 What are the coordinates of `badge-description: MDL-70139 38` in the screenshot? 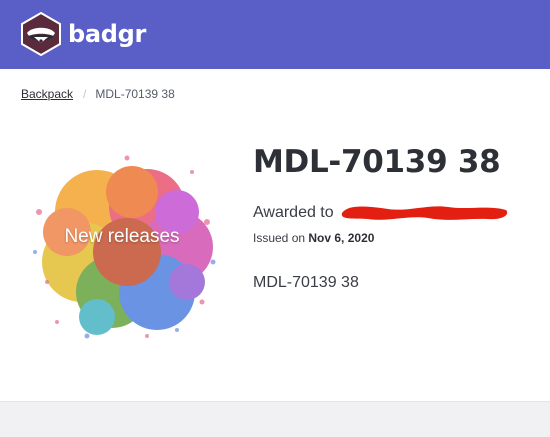 It's located at (306, 282).